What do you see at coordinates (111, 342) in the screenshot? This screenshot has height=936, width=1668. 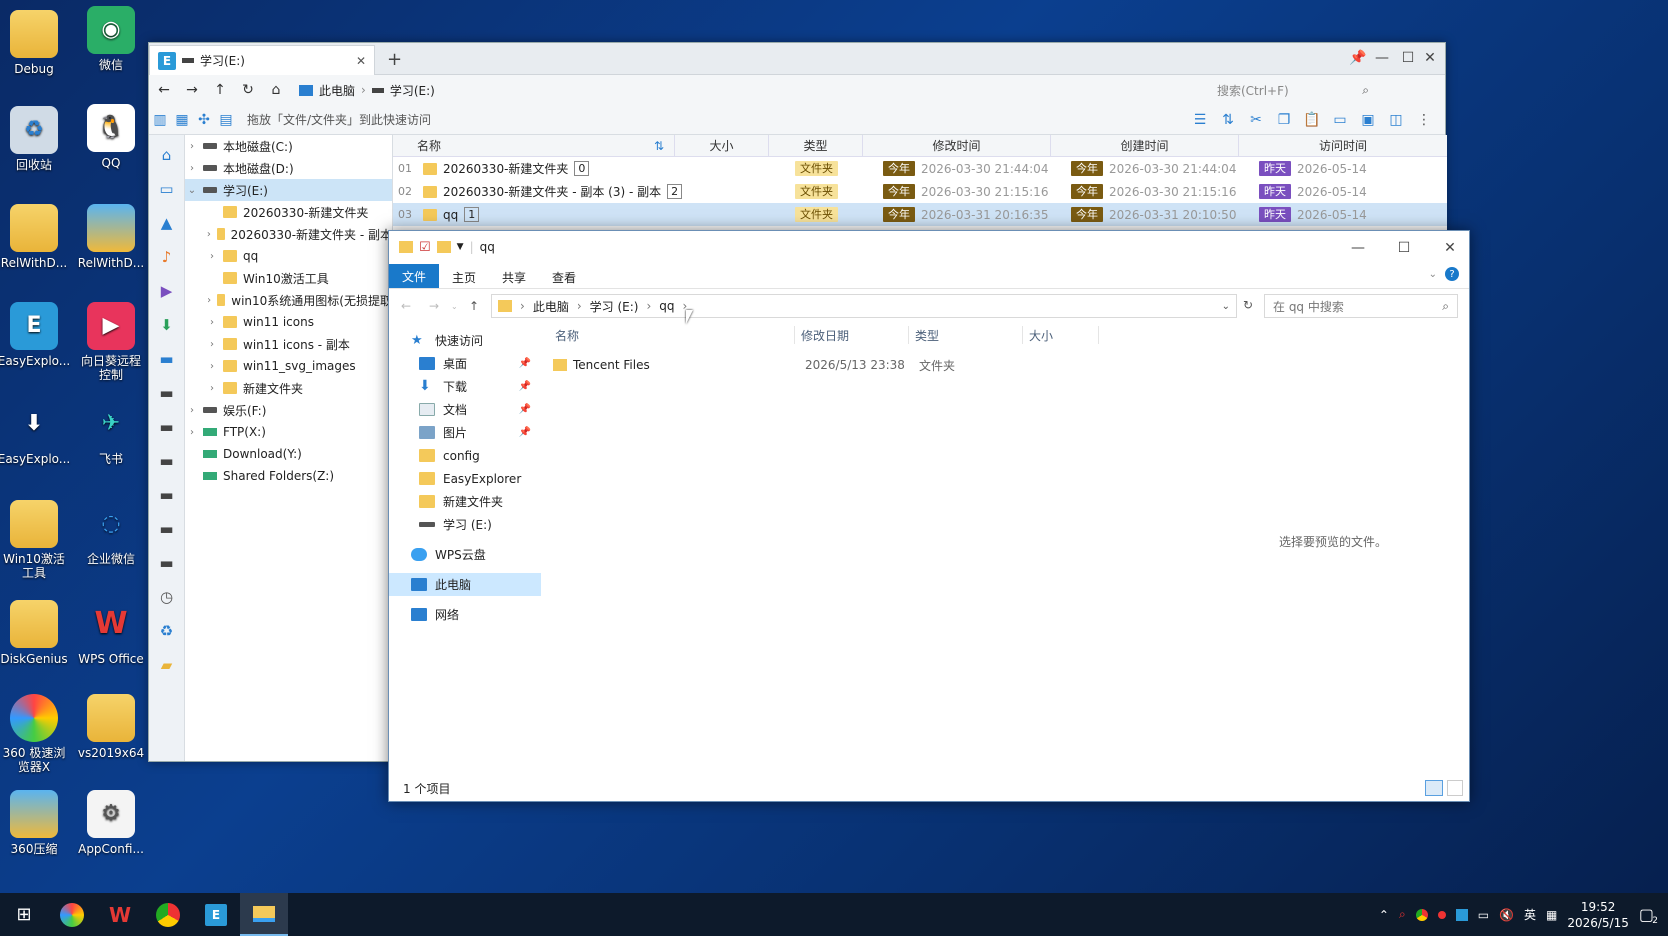 I see `desktop-icon-sunlogin: ▶ 向日葵远程 控制` at bounding box center [111, 342].